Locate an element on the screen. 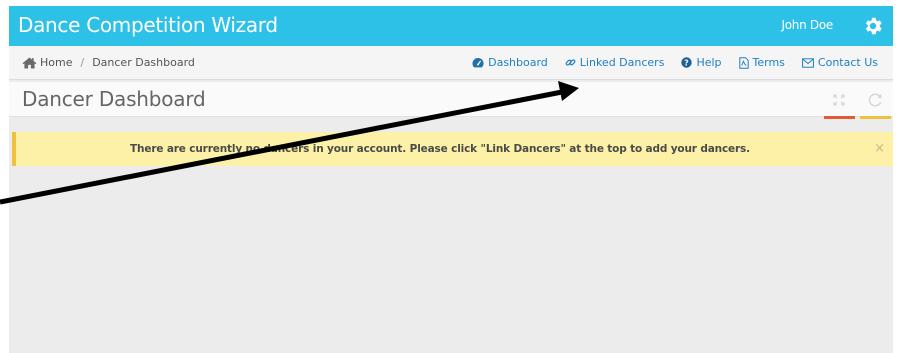  envelope-icon is located at coordinates (808, 62).